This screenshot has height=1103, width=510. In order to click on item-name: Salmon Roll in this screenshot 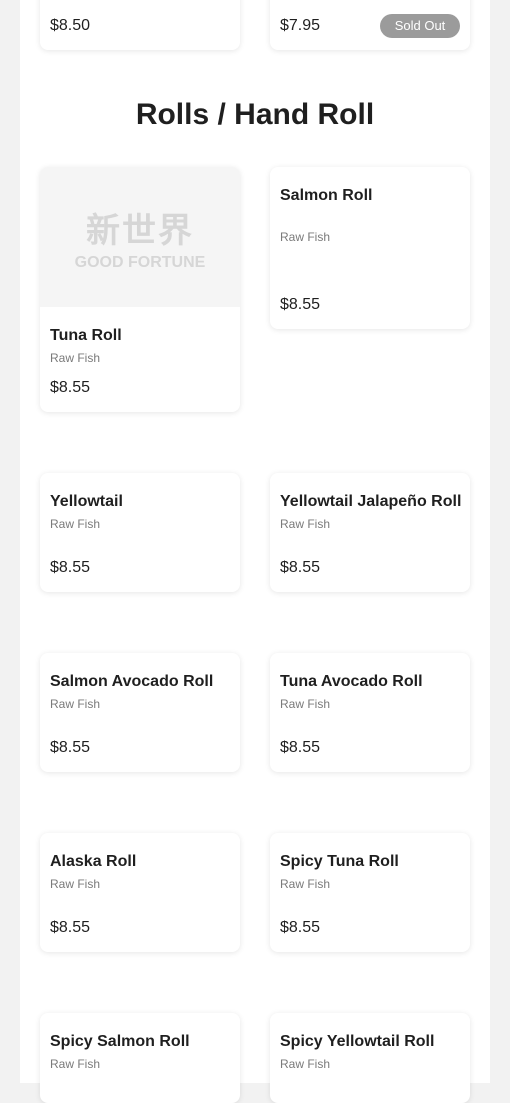, I will do `click(326, 195)`.